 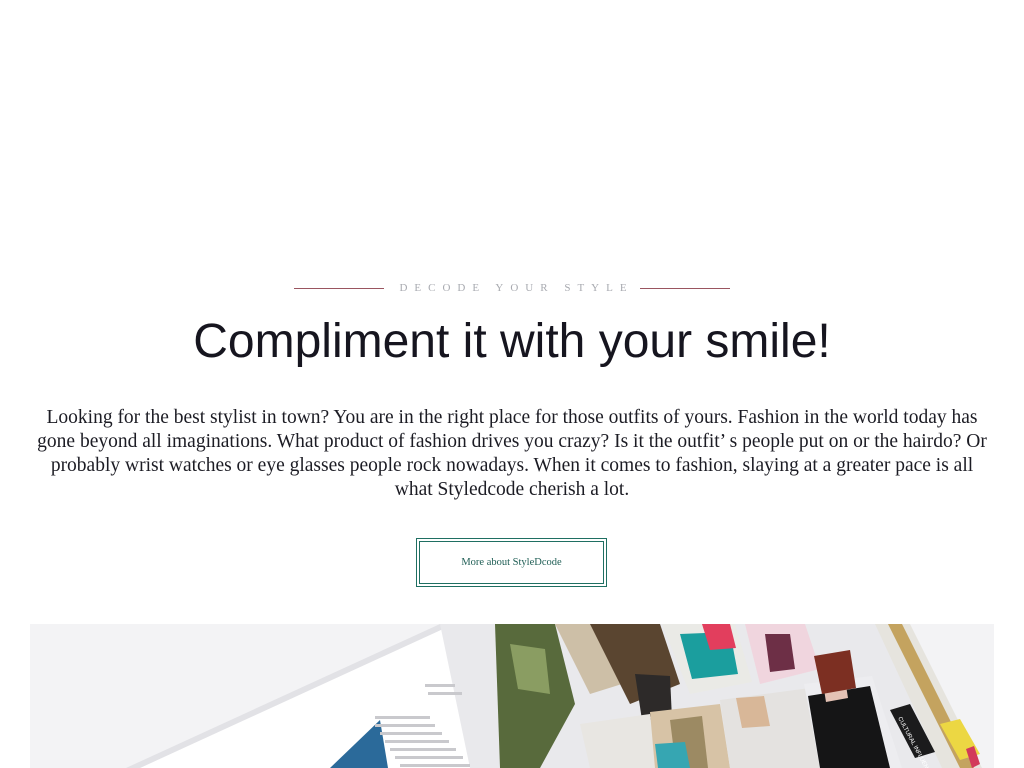 I want to click on eyebrow-right-line, so click(x=684, y=288).